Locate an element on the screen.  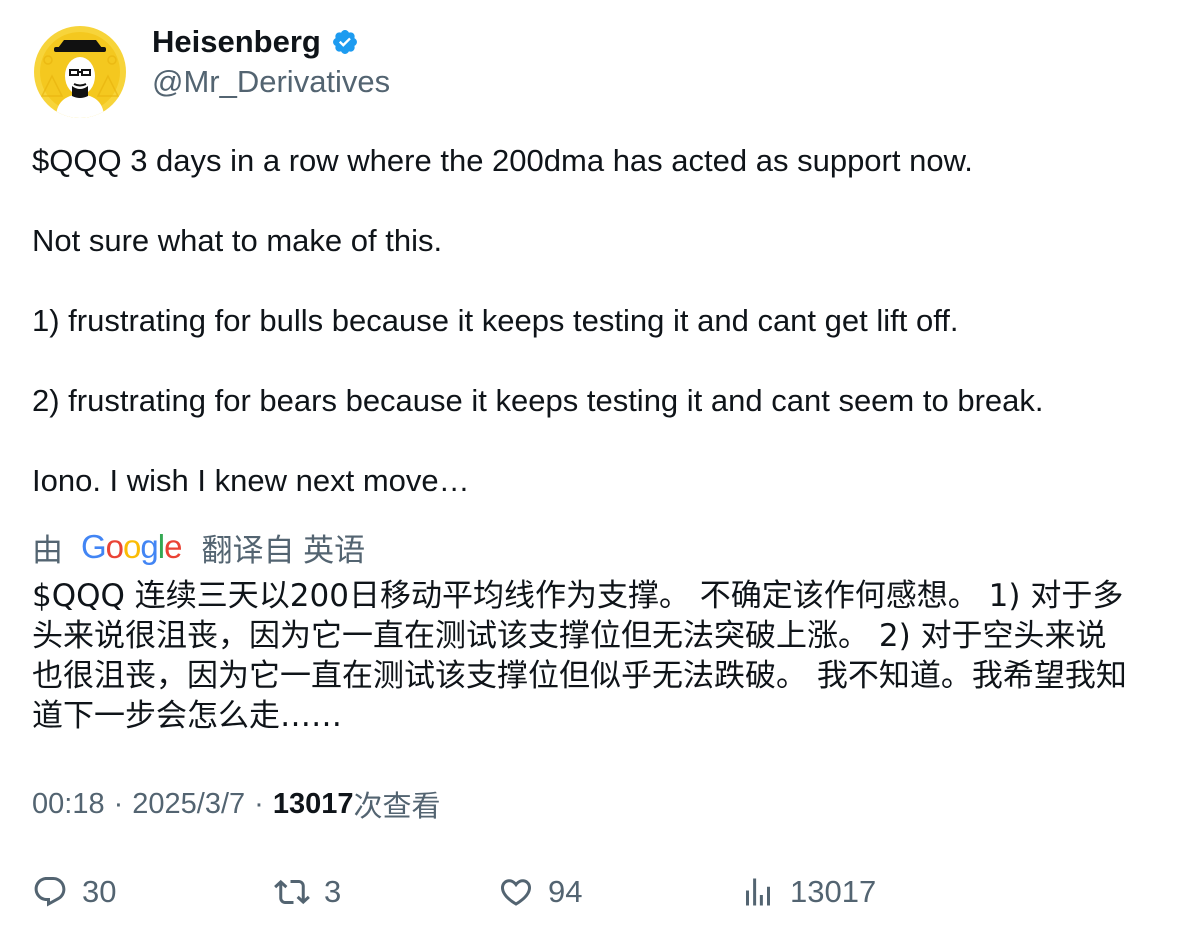
avatar is located at coordinates (80, 72).